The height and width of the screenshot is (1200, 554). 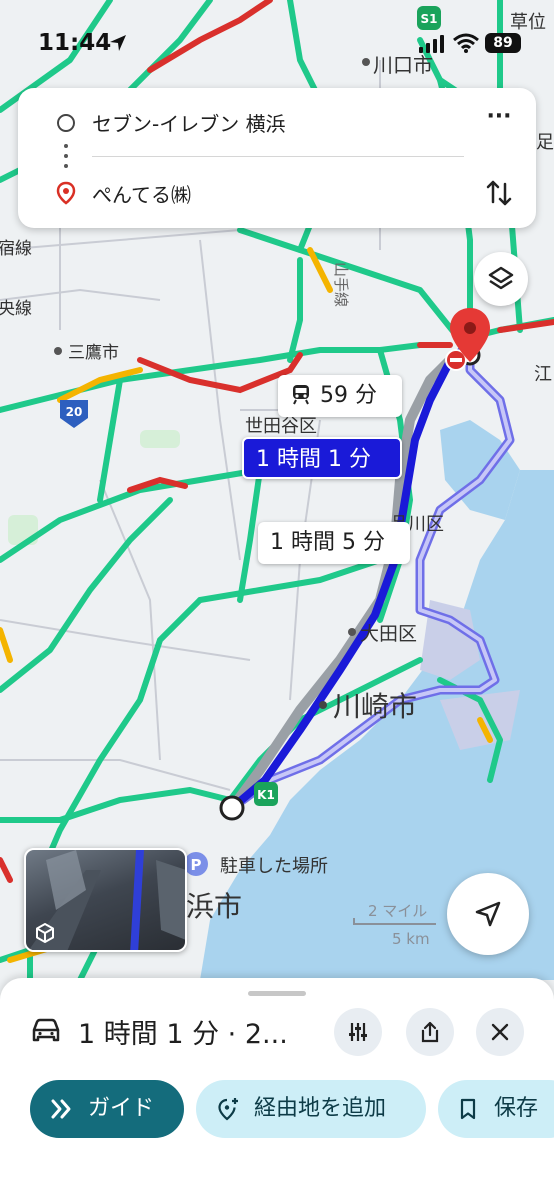 I want to click on battery-indicator: 89, so click(x=503, y=43).